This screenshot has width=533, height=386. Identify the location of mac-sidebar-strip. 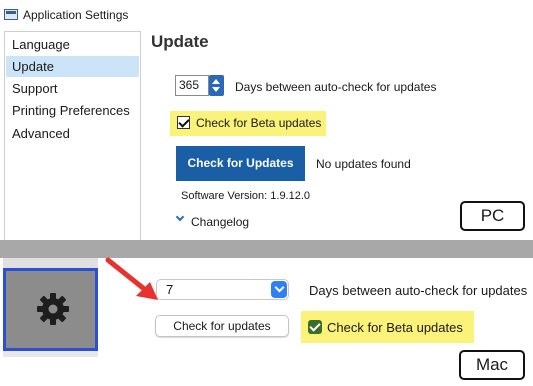
(50, 263).